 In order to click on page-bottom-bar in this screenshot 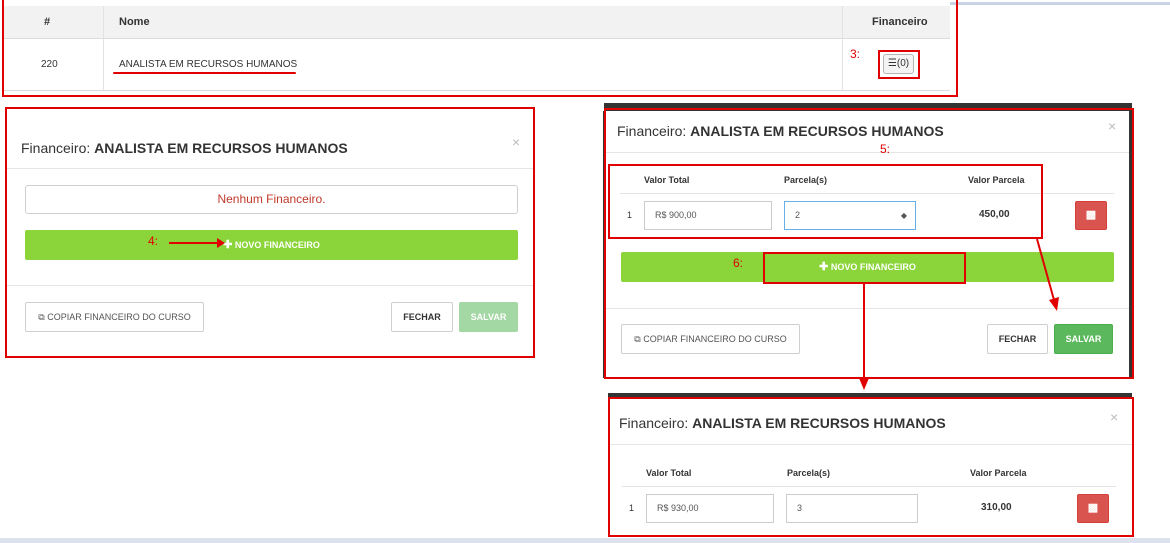, I will do `click(585, 540)`.